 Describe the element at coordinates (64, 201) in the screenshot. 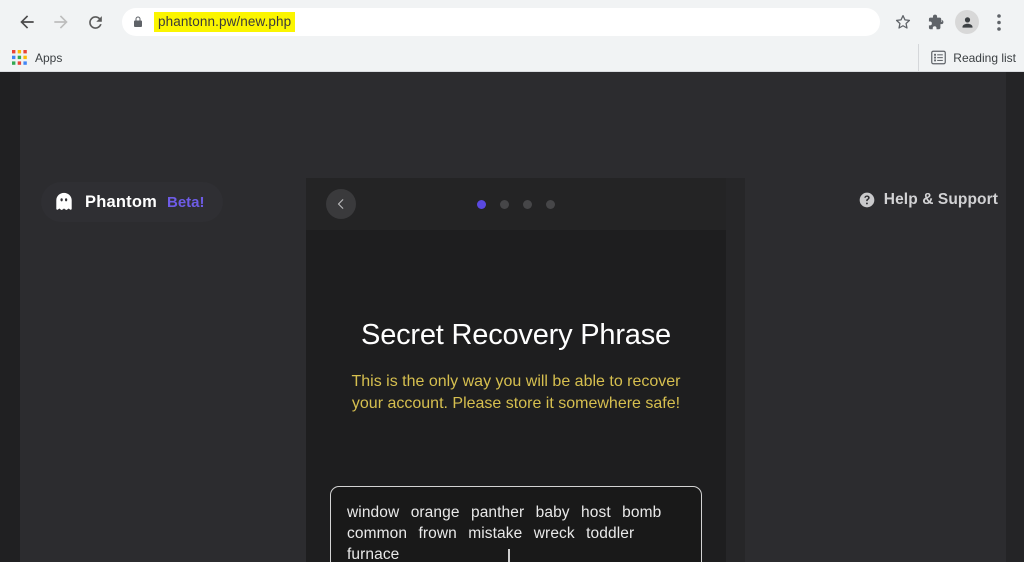

I see `ghost-icon` at that location.